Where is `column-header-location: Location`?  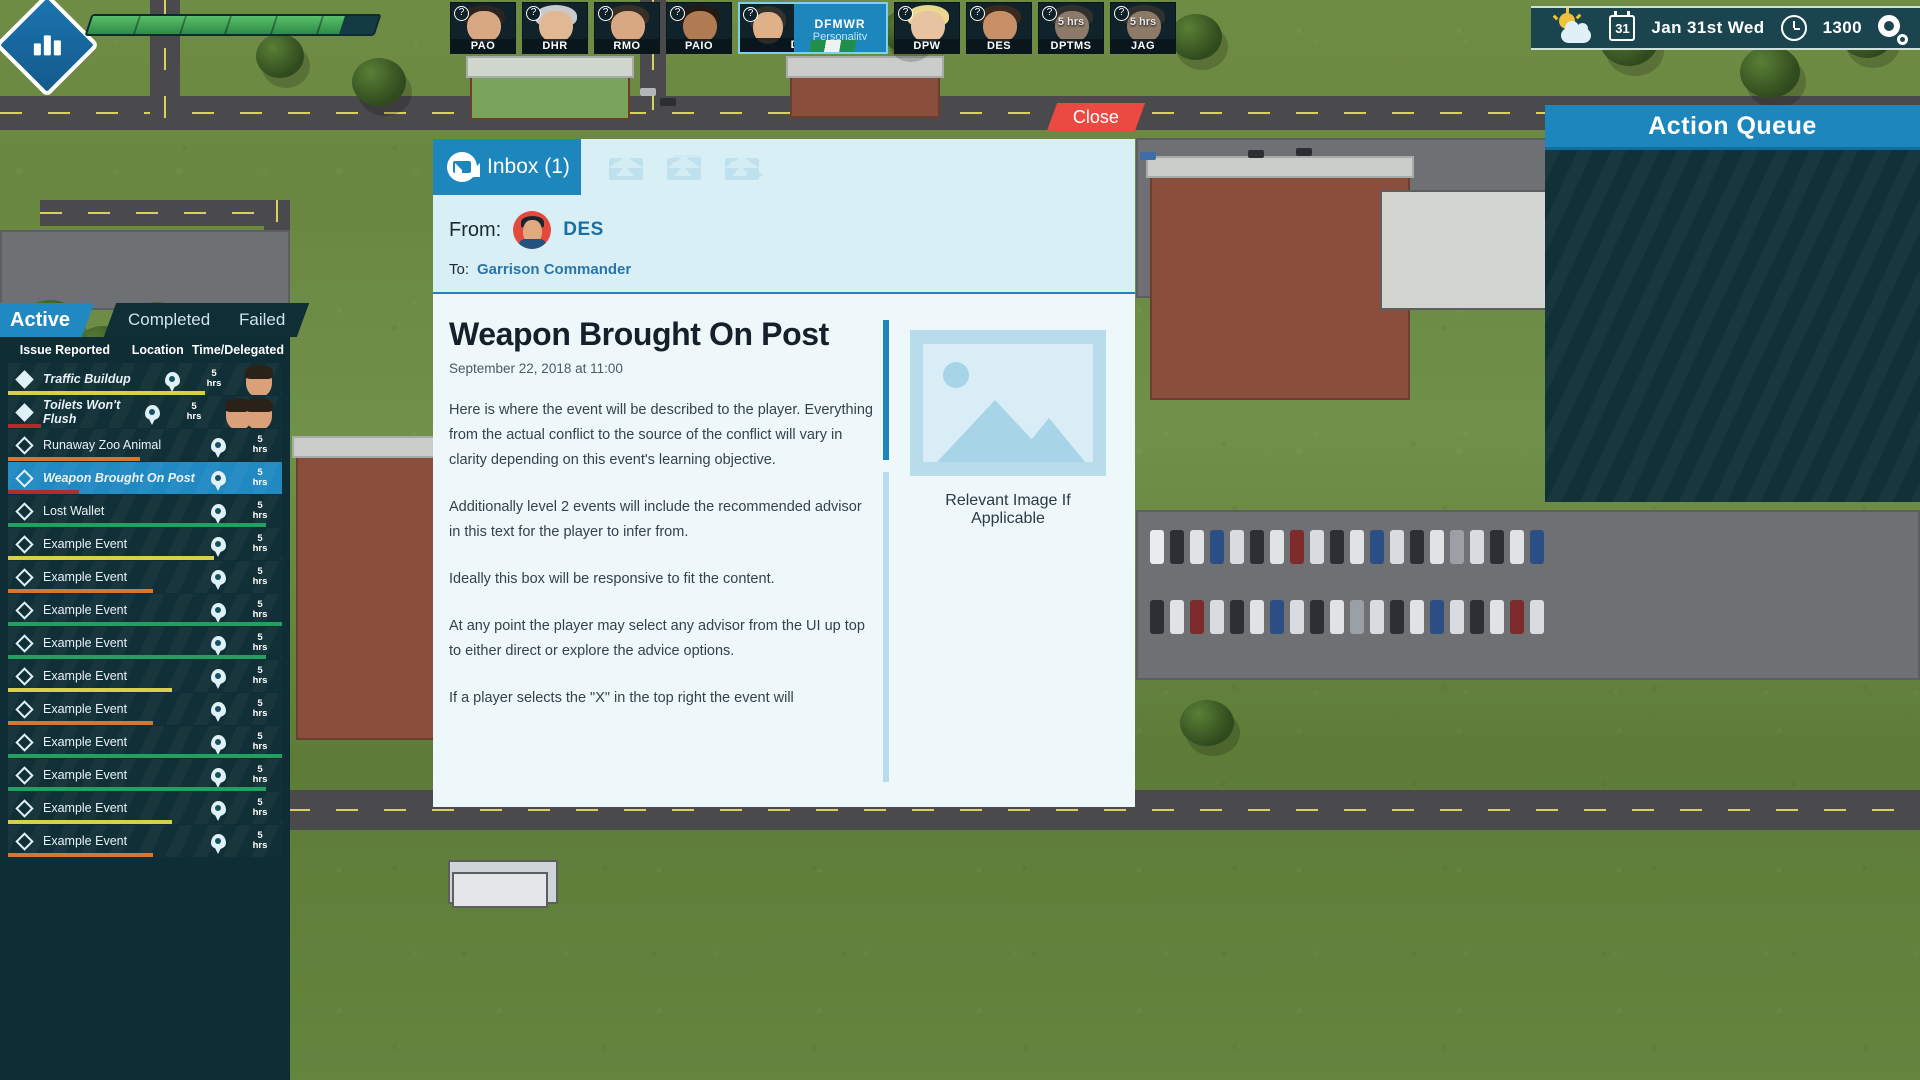 column-header-location: Location is located at coordinates (157, 350).